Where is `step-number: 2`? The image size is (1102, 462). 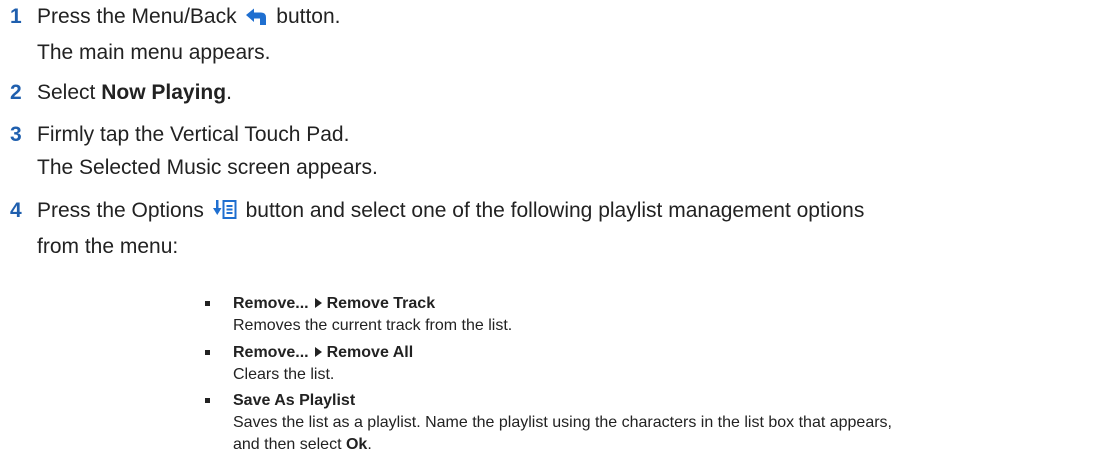 step-number: 2 is located at coordinates (16, 92).